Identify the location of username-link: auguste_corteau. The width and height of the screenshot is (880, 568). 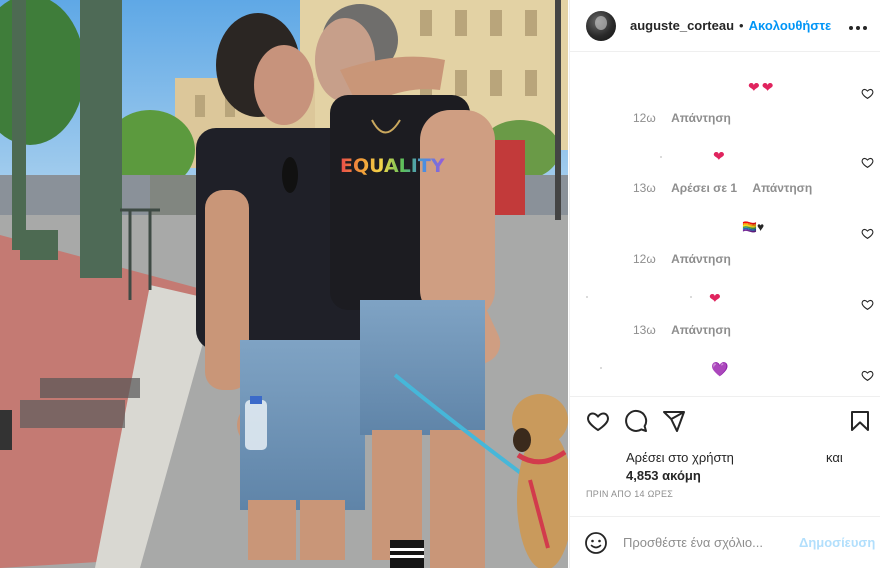
(682, 25).